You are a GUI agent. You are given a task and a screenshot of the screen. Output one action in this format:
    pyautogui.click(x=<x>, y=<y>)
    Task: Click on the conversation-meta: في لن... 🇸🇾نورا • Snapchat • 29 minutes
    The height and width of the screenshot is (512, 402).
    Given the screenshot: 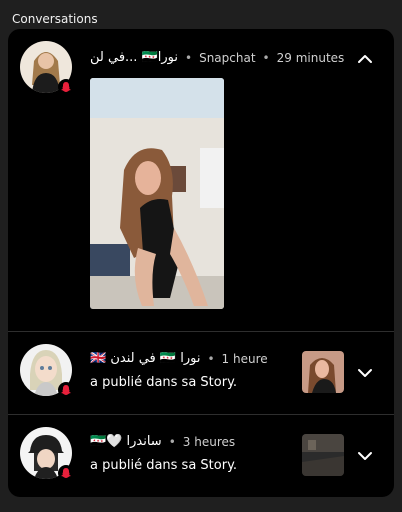 What is the action you would take?
    pyautogui.click(x=217, y=57)
    